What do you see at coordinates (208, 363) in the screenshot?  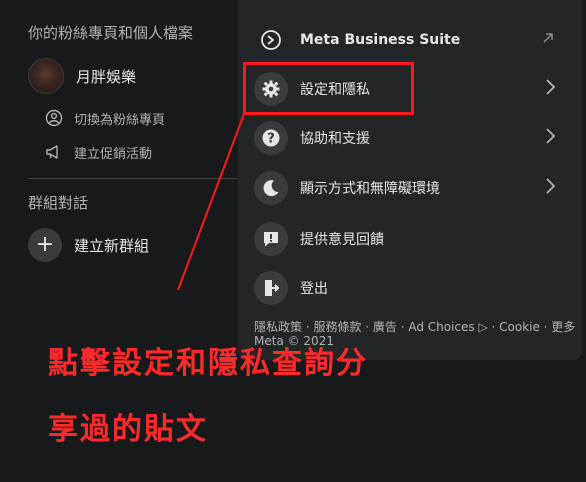 I see `annotation-line-1: 點擊設定和隱私查詢分` at bounding box center [208, 363].